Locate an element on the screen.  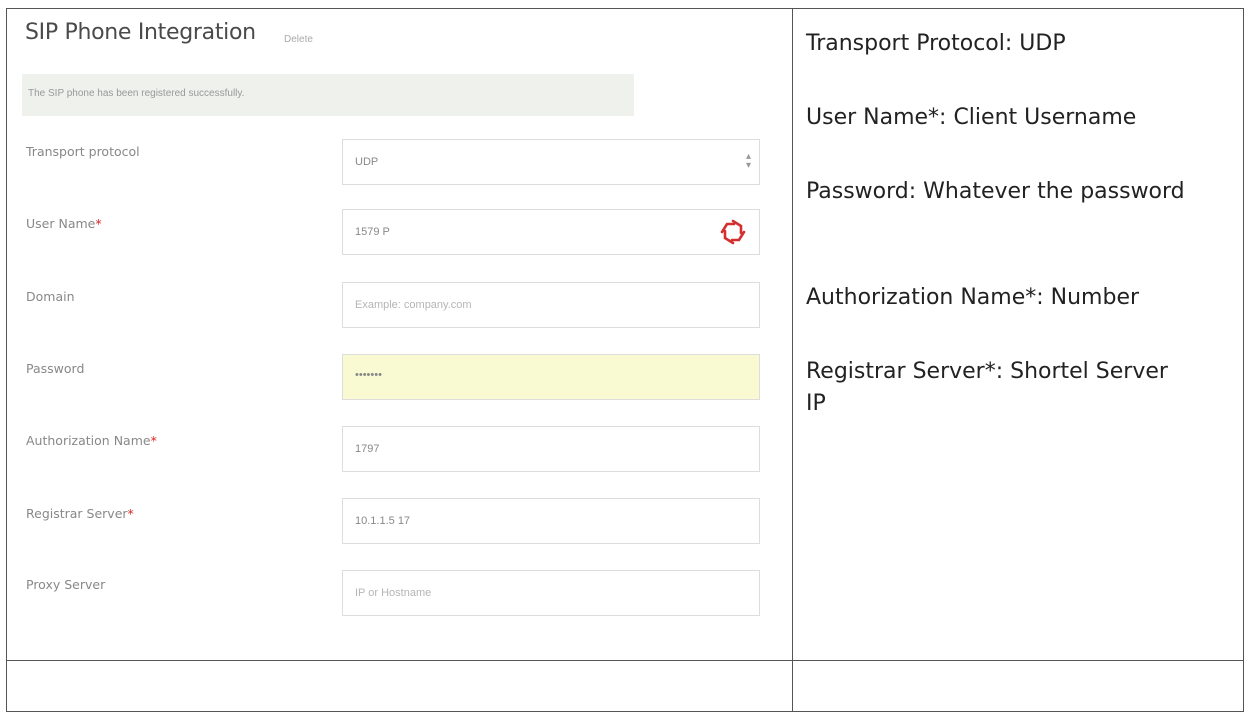
note-authorization: Authorization Name*: Number is located at coordinates (973, 297).